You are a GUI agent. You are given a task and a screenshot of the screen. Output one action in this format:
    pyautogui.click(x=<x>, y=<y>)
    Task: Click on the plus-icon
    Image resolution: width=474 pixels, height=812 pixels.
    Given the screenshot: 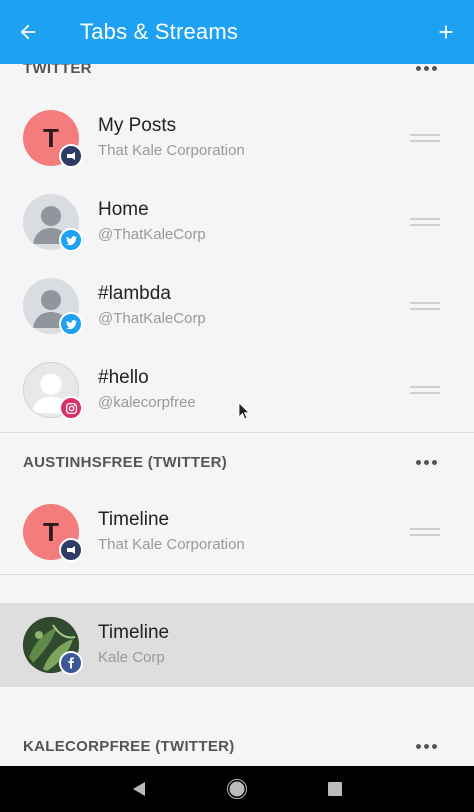 What is the action you would take?
    pyautogui.click(x=446, y=32)
    